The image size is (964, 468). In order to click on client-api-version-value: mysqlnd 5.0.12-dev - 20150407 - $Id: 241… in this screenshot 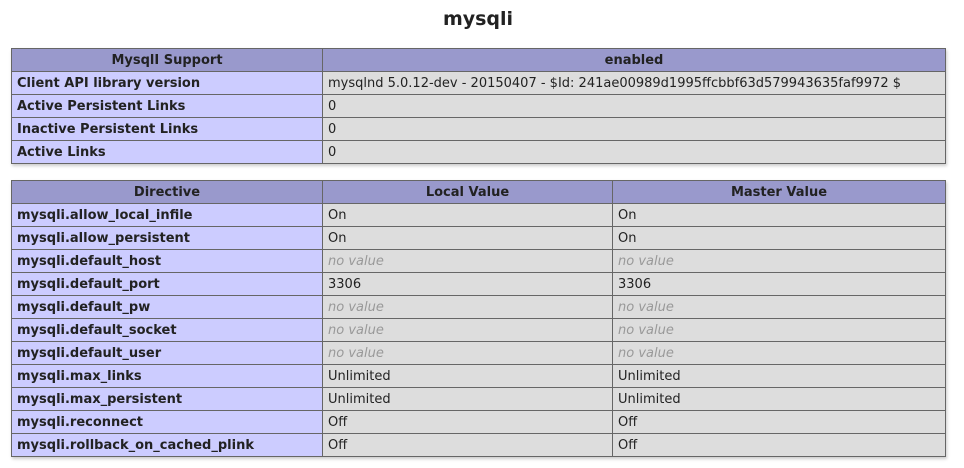, I will do `click(634, 83)`.